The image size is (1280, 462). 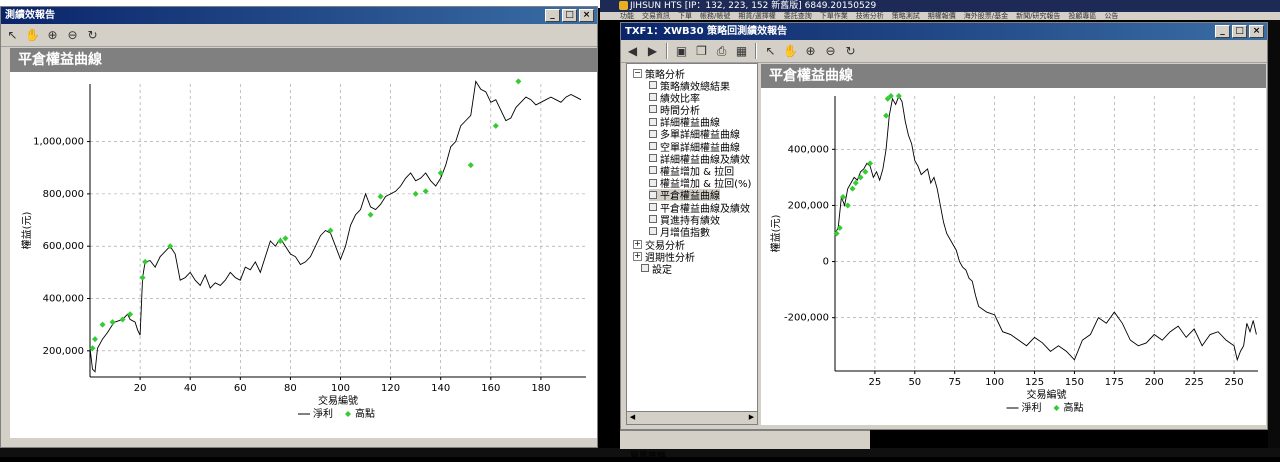 I want to click on legend-line-label: 淨利, so click(x=1032, y=408).